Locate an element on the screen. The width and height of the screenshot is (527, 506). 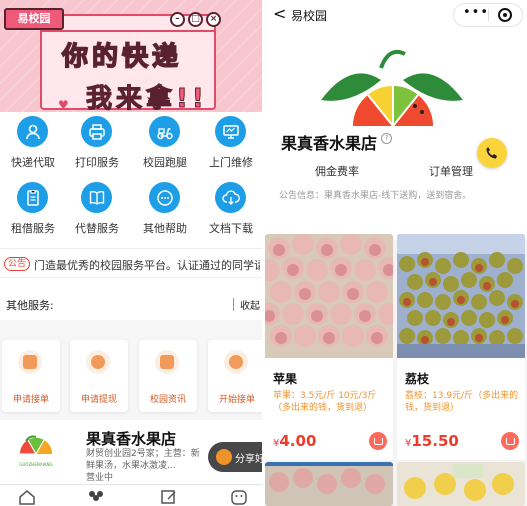
runner-icon is located at coordinates (167, 362).